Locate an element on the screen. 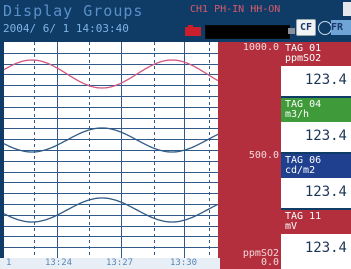 This screenshot has height=269, width=351. fr-button: FR is located at coordinates (341, 27).